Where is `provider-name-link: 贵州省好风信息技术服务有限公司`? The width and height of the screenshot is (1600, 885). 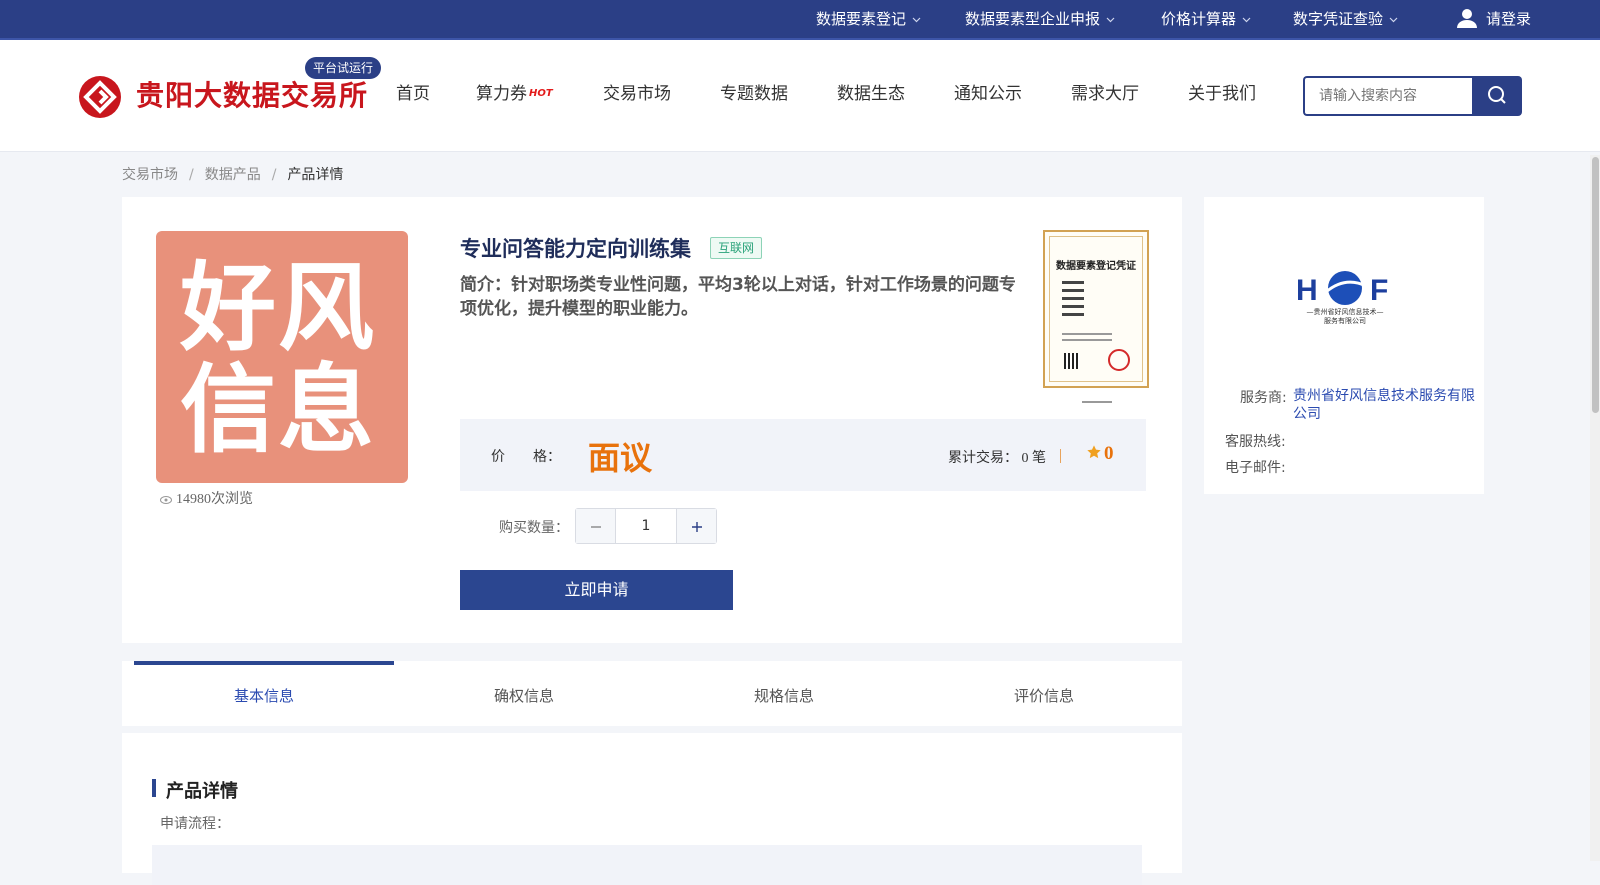 provider-name-link: 贵州省好风信息技术服务有限公司 is located at coordinates (1388, 405).